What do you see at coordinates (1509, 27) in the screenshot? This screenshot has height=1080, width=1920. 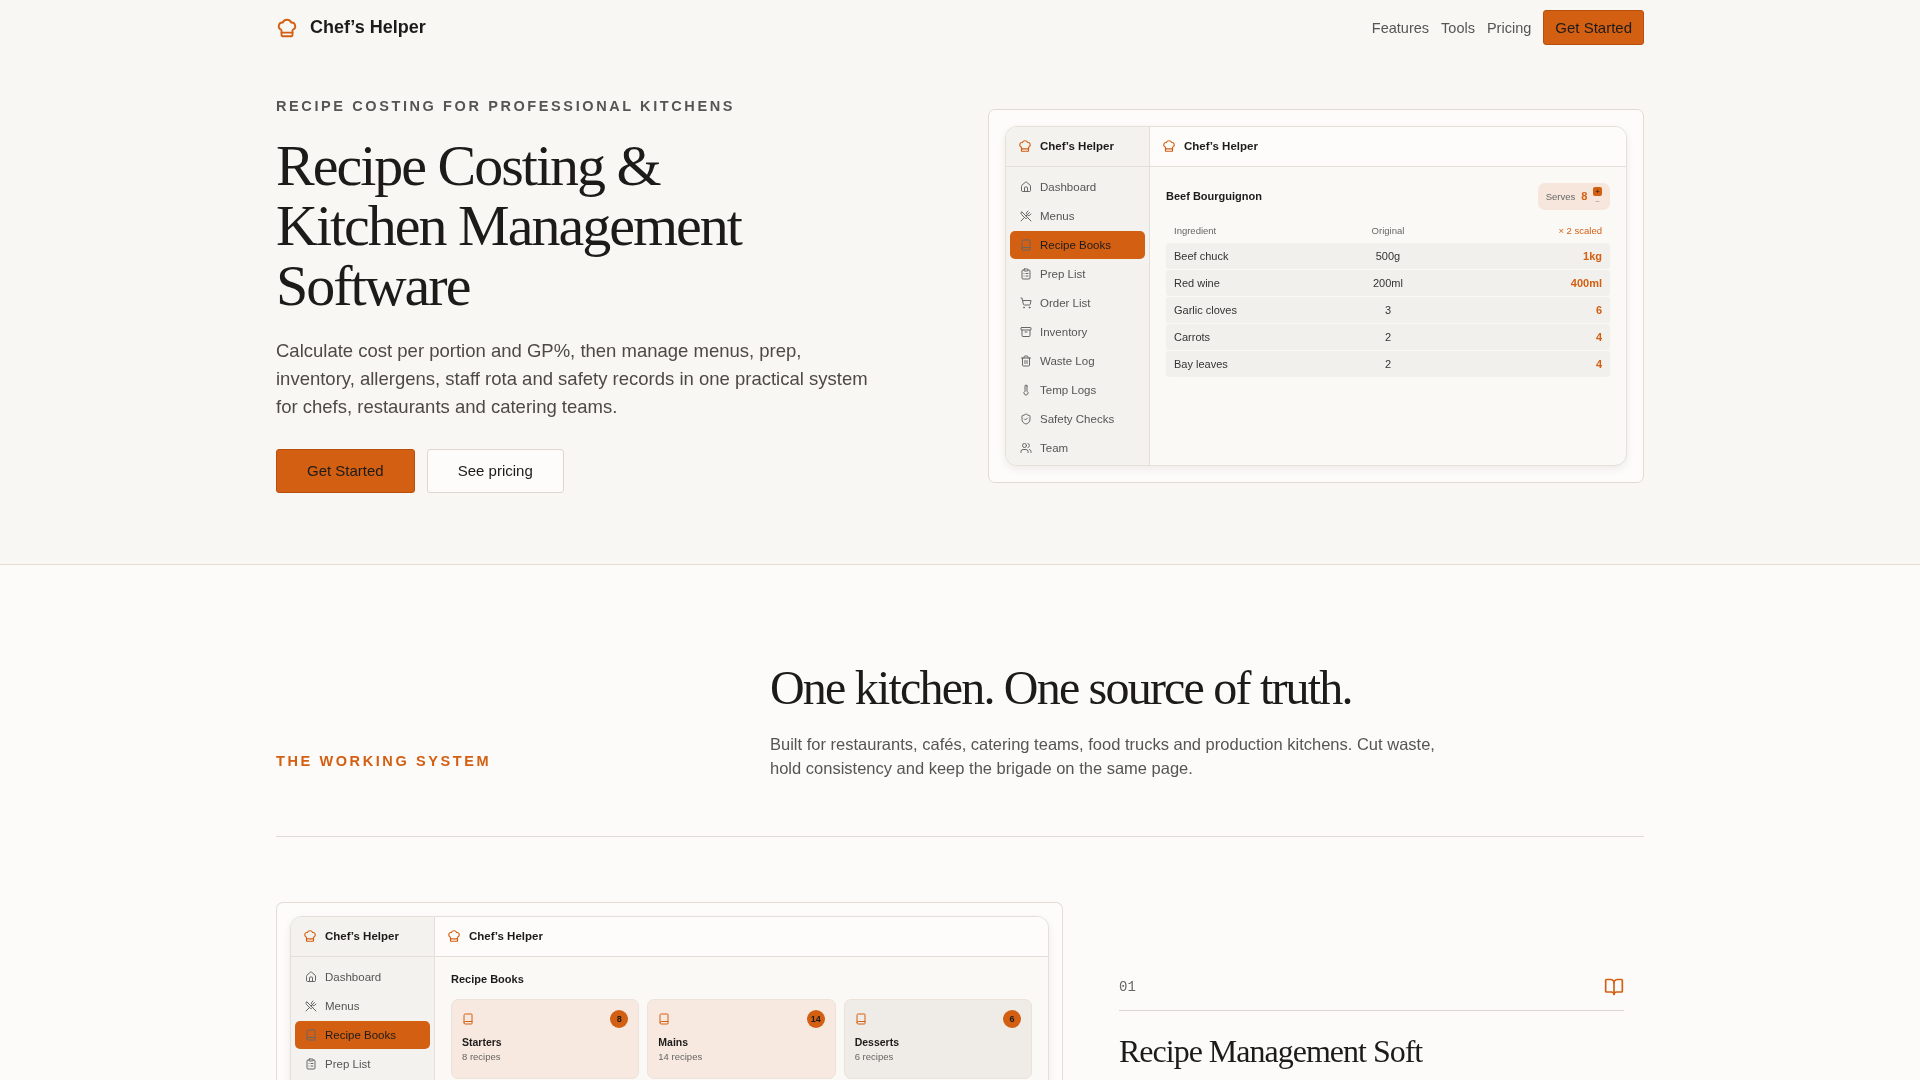 I see `nav-link: Pricing` at bounding box center [1509, 27].